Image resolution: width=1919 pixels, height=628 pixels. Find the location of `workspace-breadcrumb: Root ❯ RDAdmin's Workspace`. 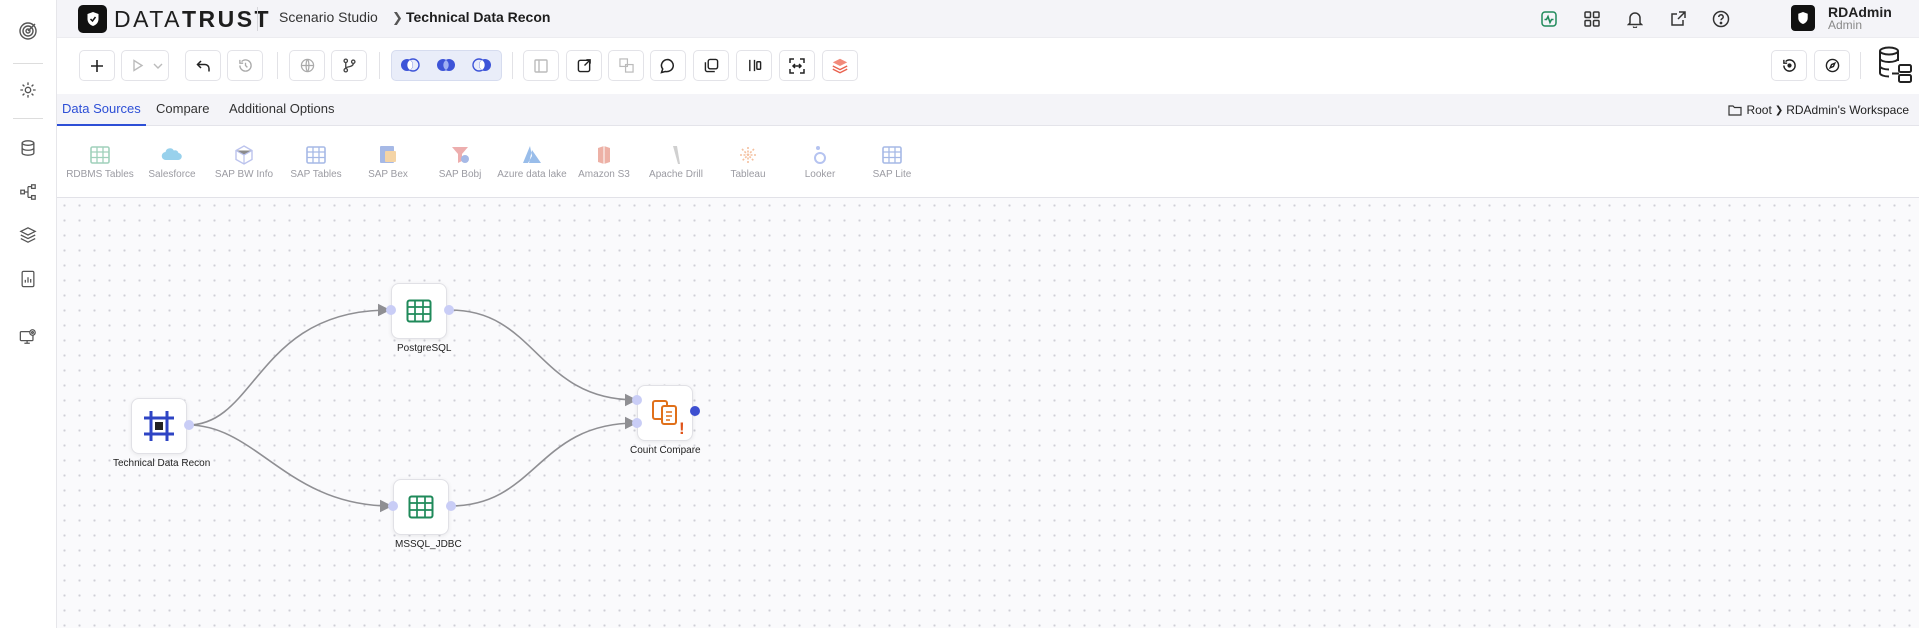

workspace-breadcrumb: Root ❯ RDAdmin's Workspace is located at coordinates (1818, 110).